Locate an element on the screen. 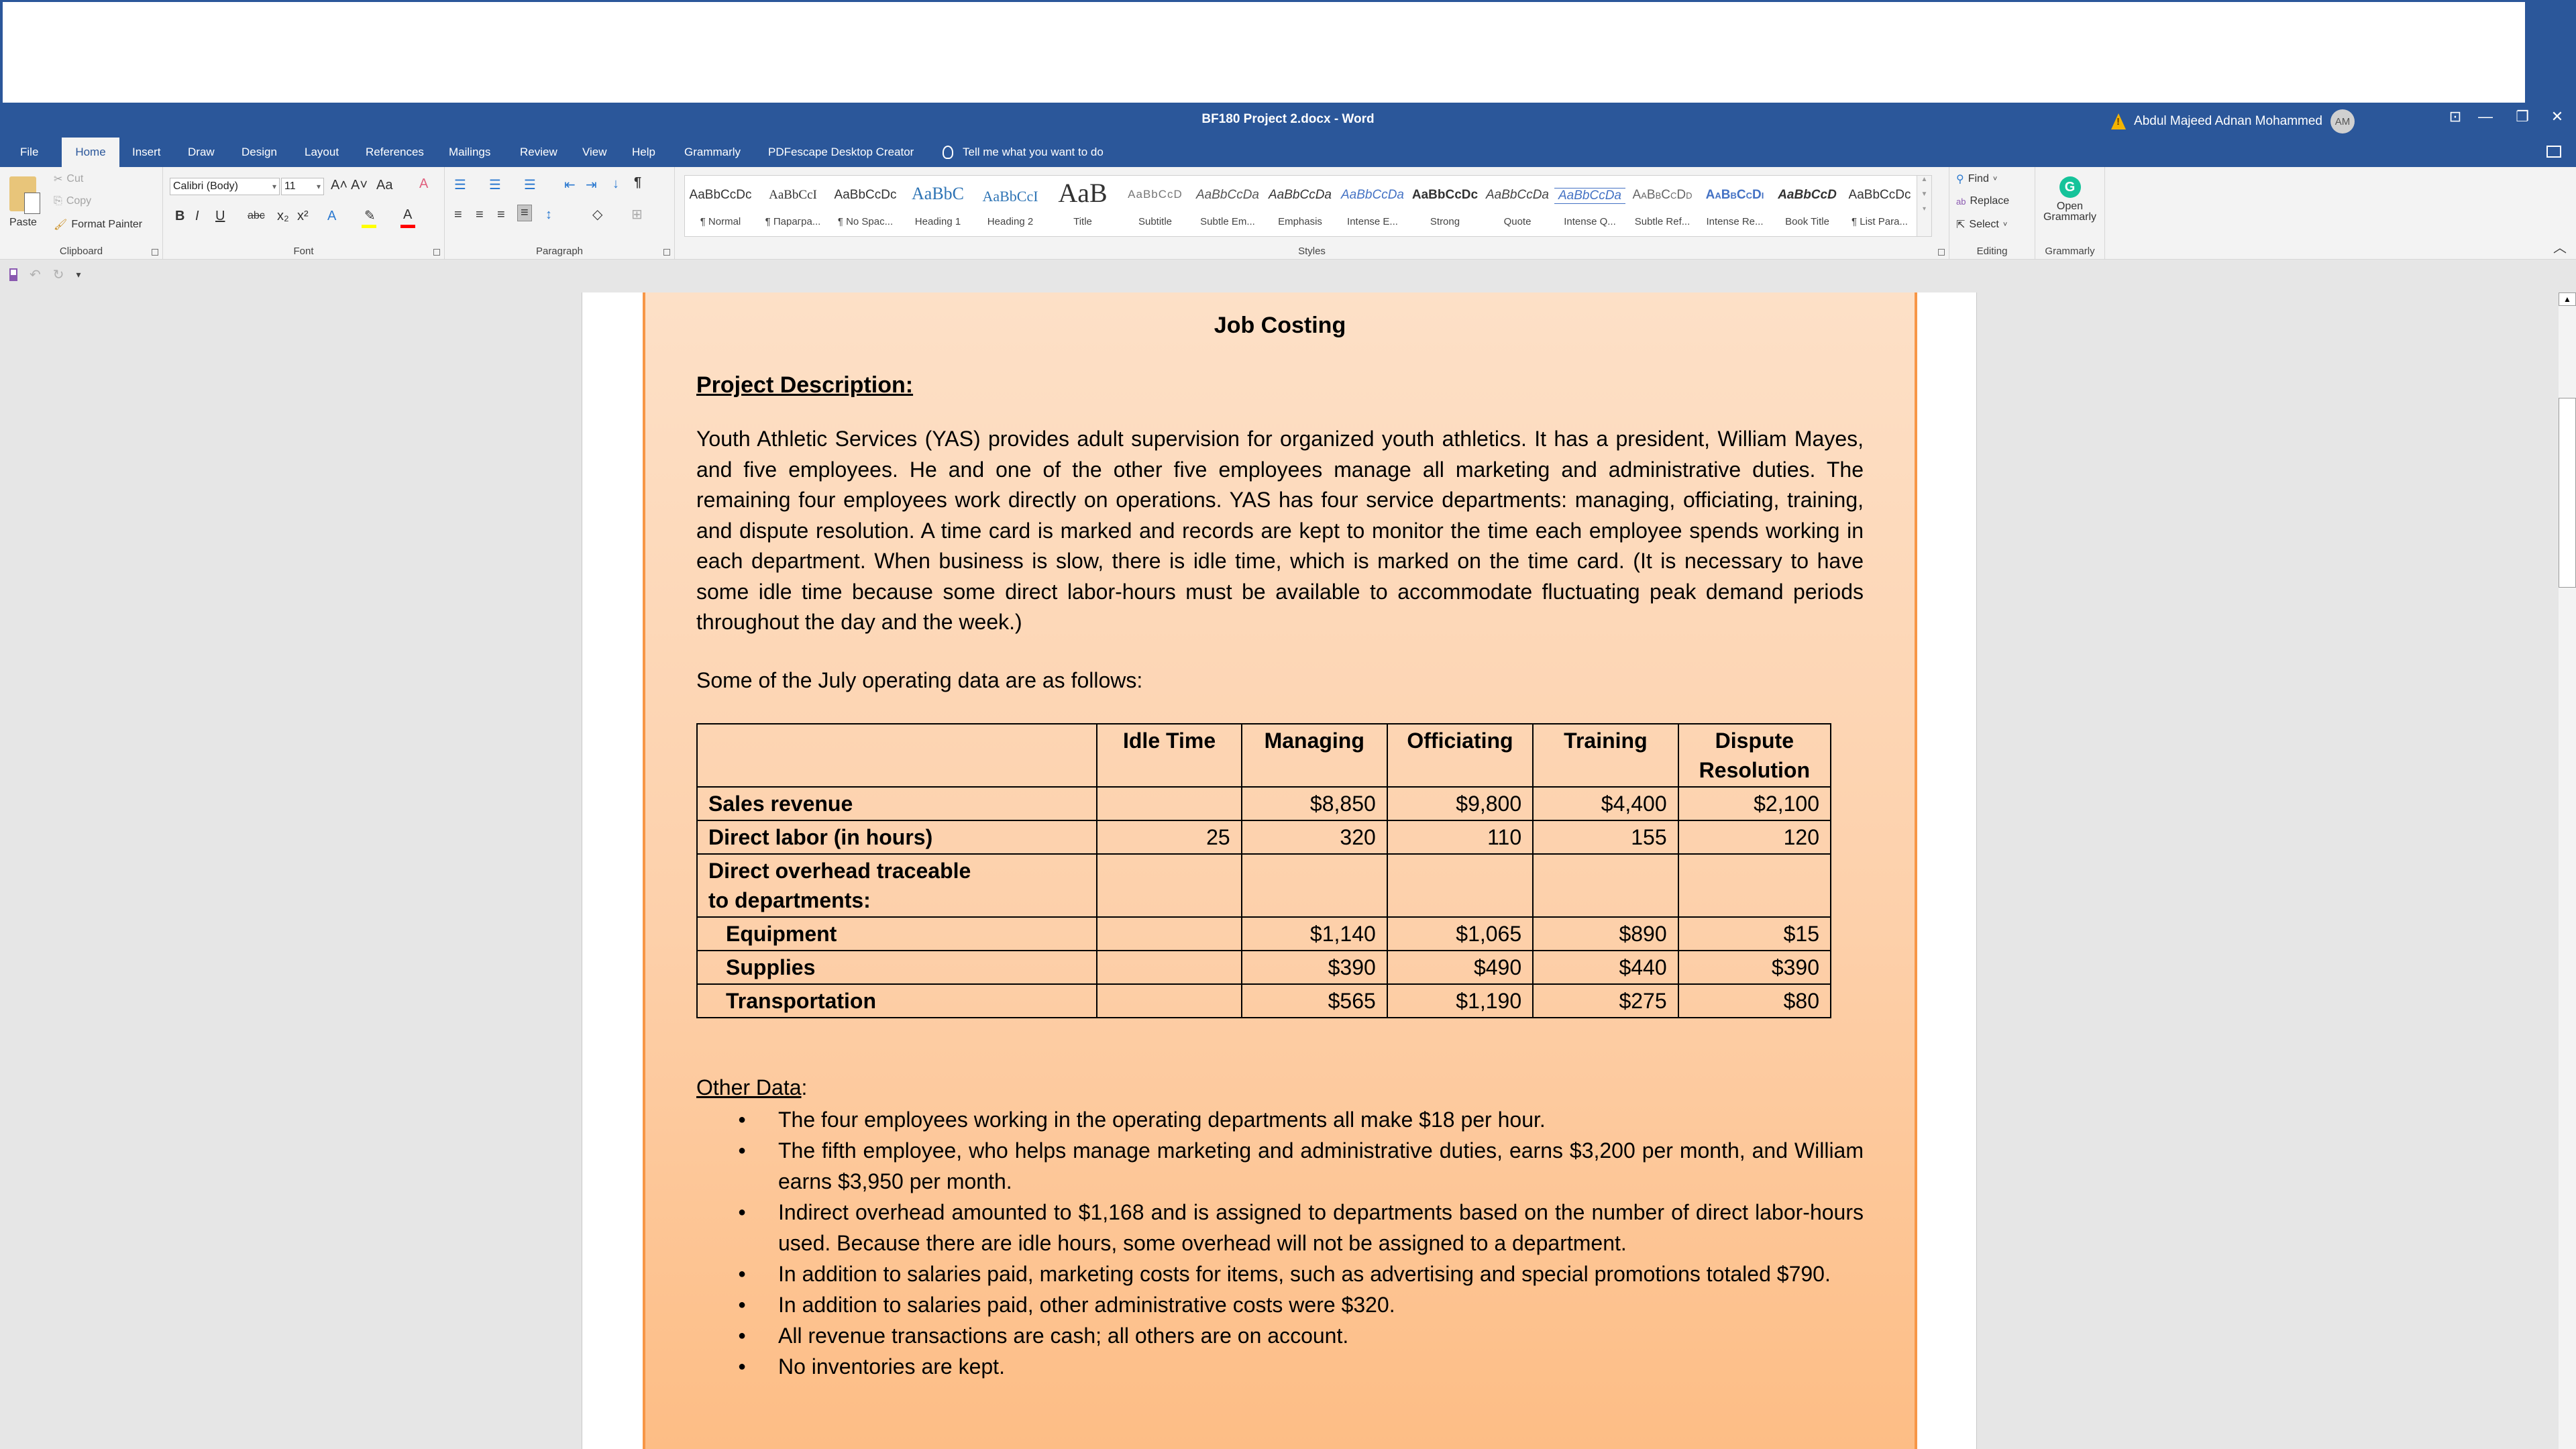 The height and width of the screenshot is (1449, 2576). replace-button: ab Replace is located at coordinates (1982, 201).